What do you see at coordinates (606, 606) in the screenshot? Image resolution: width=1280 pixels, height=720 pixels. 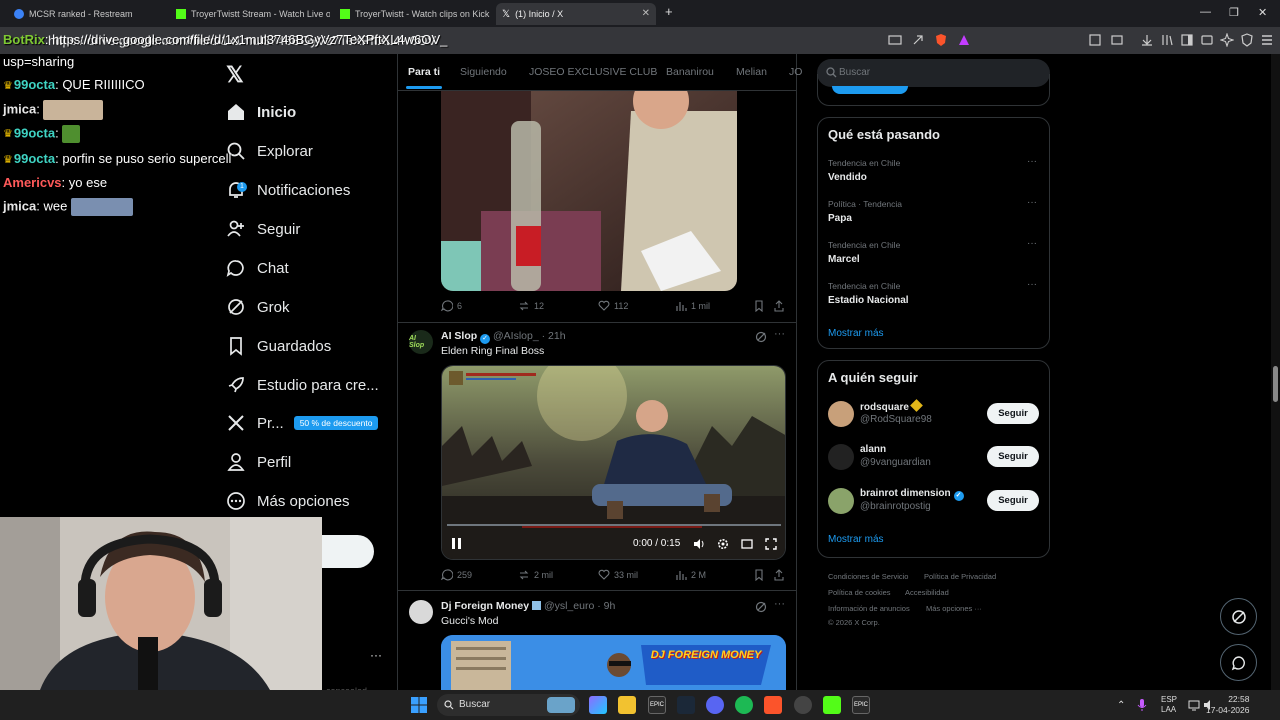 I see `post-time: · 9h` at bounding box center [606, 606].